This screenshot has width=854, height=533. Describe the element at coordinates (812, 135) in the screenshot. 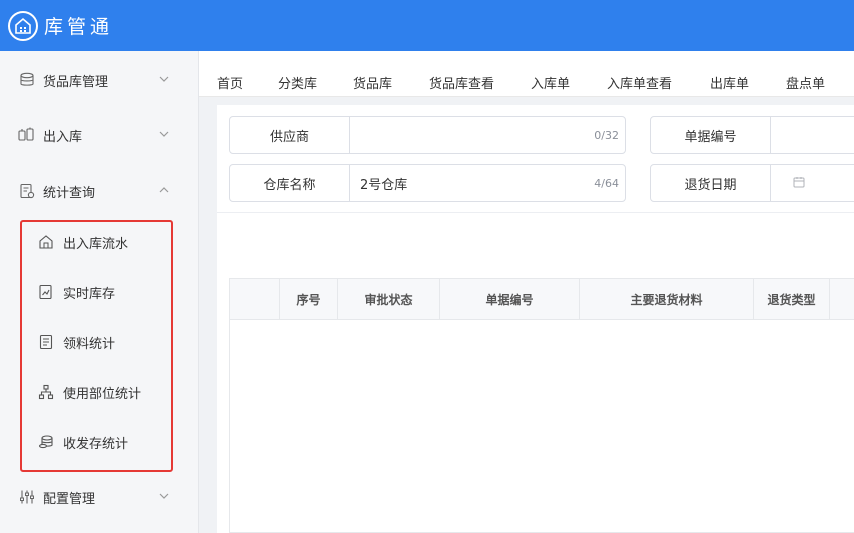

I see `doc-no-input` at that location.